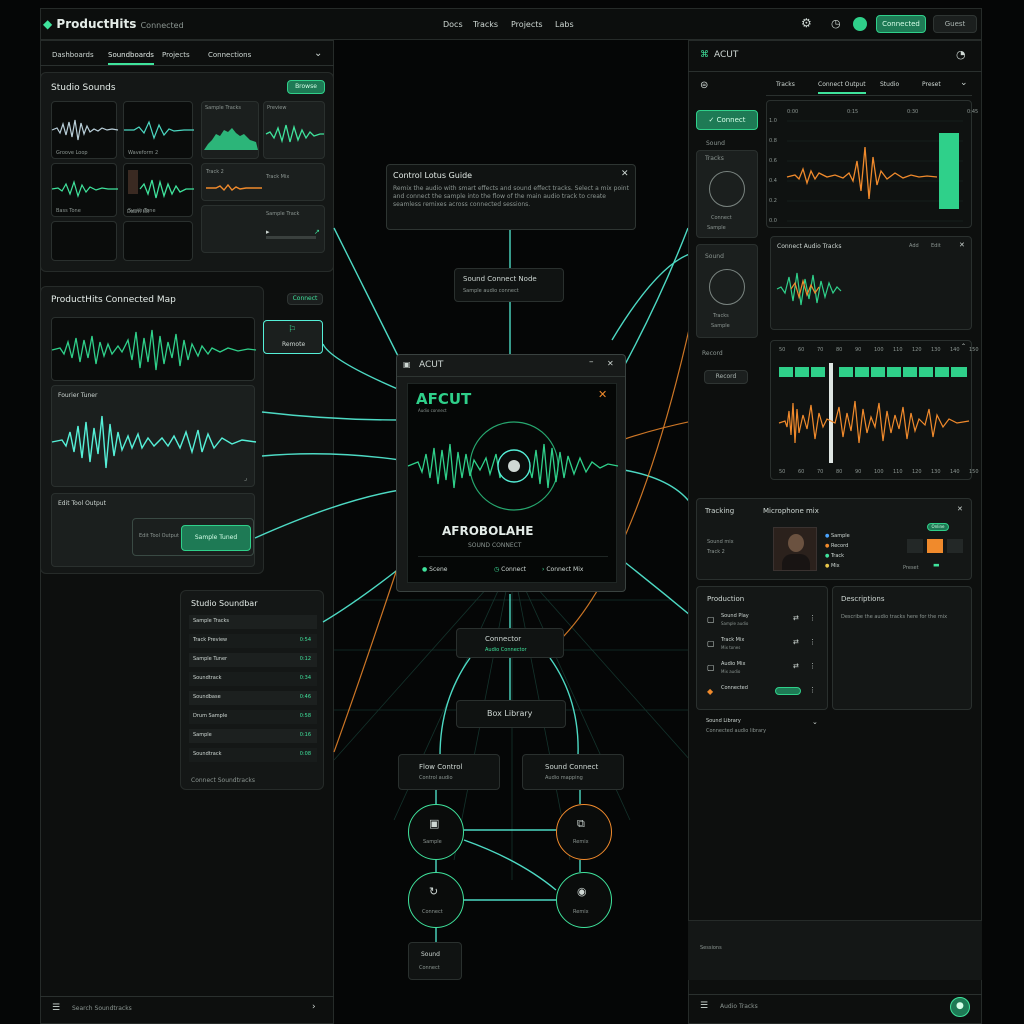  Describe the element at coordinates (253, 679) in the screenshot. I see `queue-row: Soundtrack 0:34` at that location.